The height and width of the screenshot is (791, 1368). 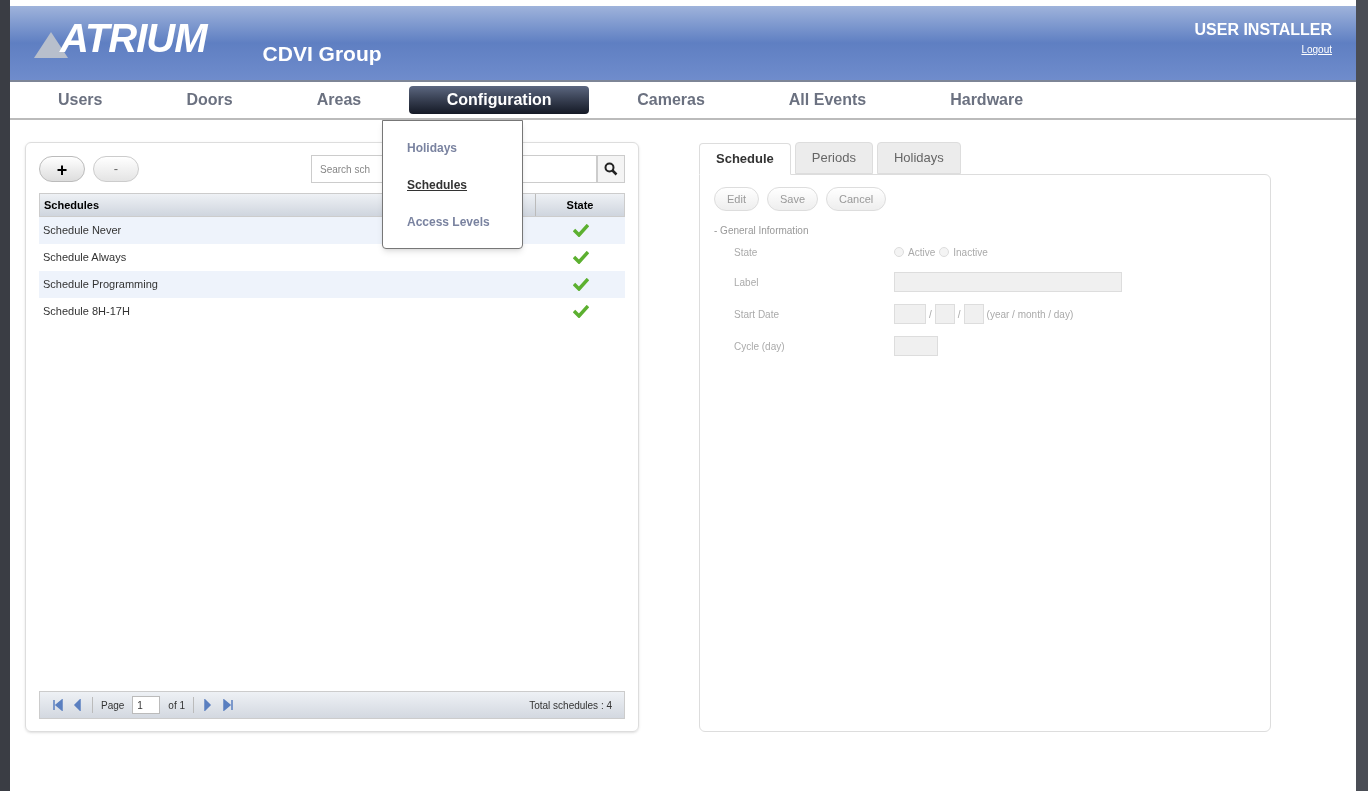 What do you see at coordinates (113, 705) in the screenshot?
I see `page-label: Page` at bounding box center [113, 705].